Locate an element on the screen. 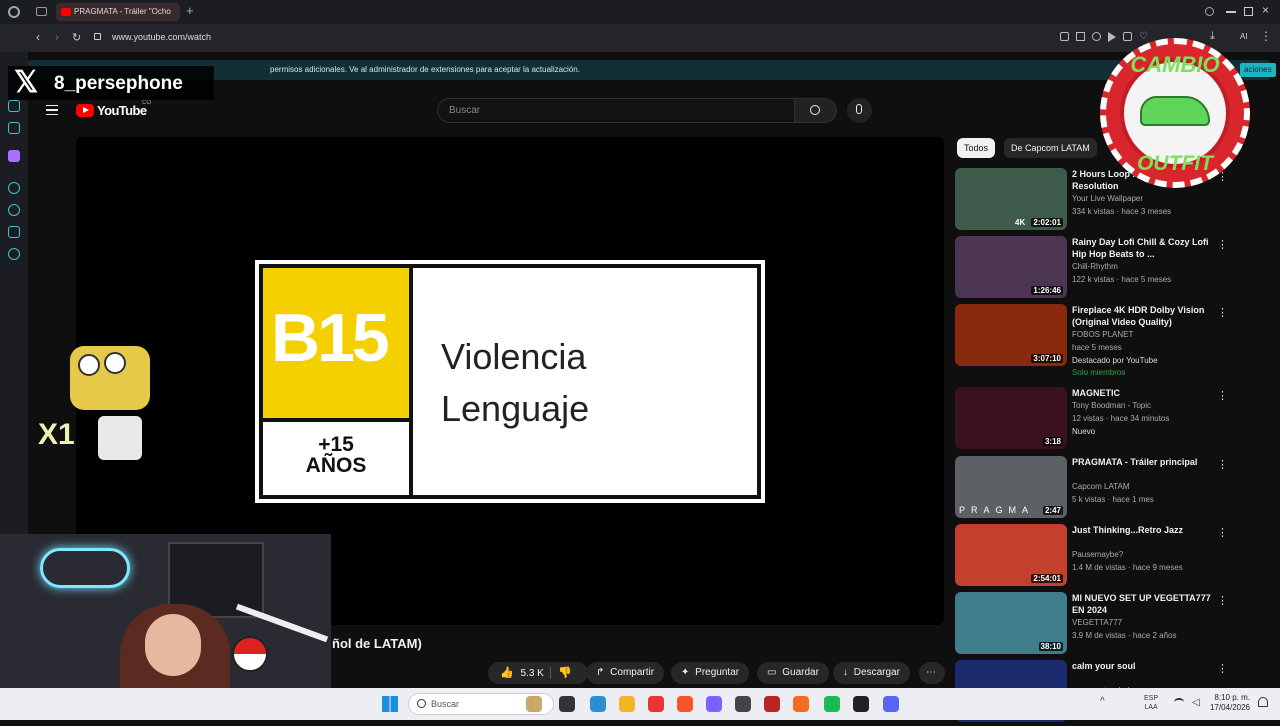 The width and height of the screenshot is (1280, 726). video-channel: Your Live Wallpaper is located at coordinates (1107, 198).